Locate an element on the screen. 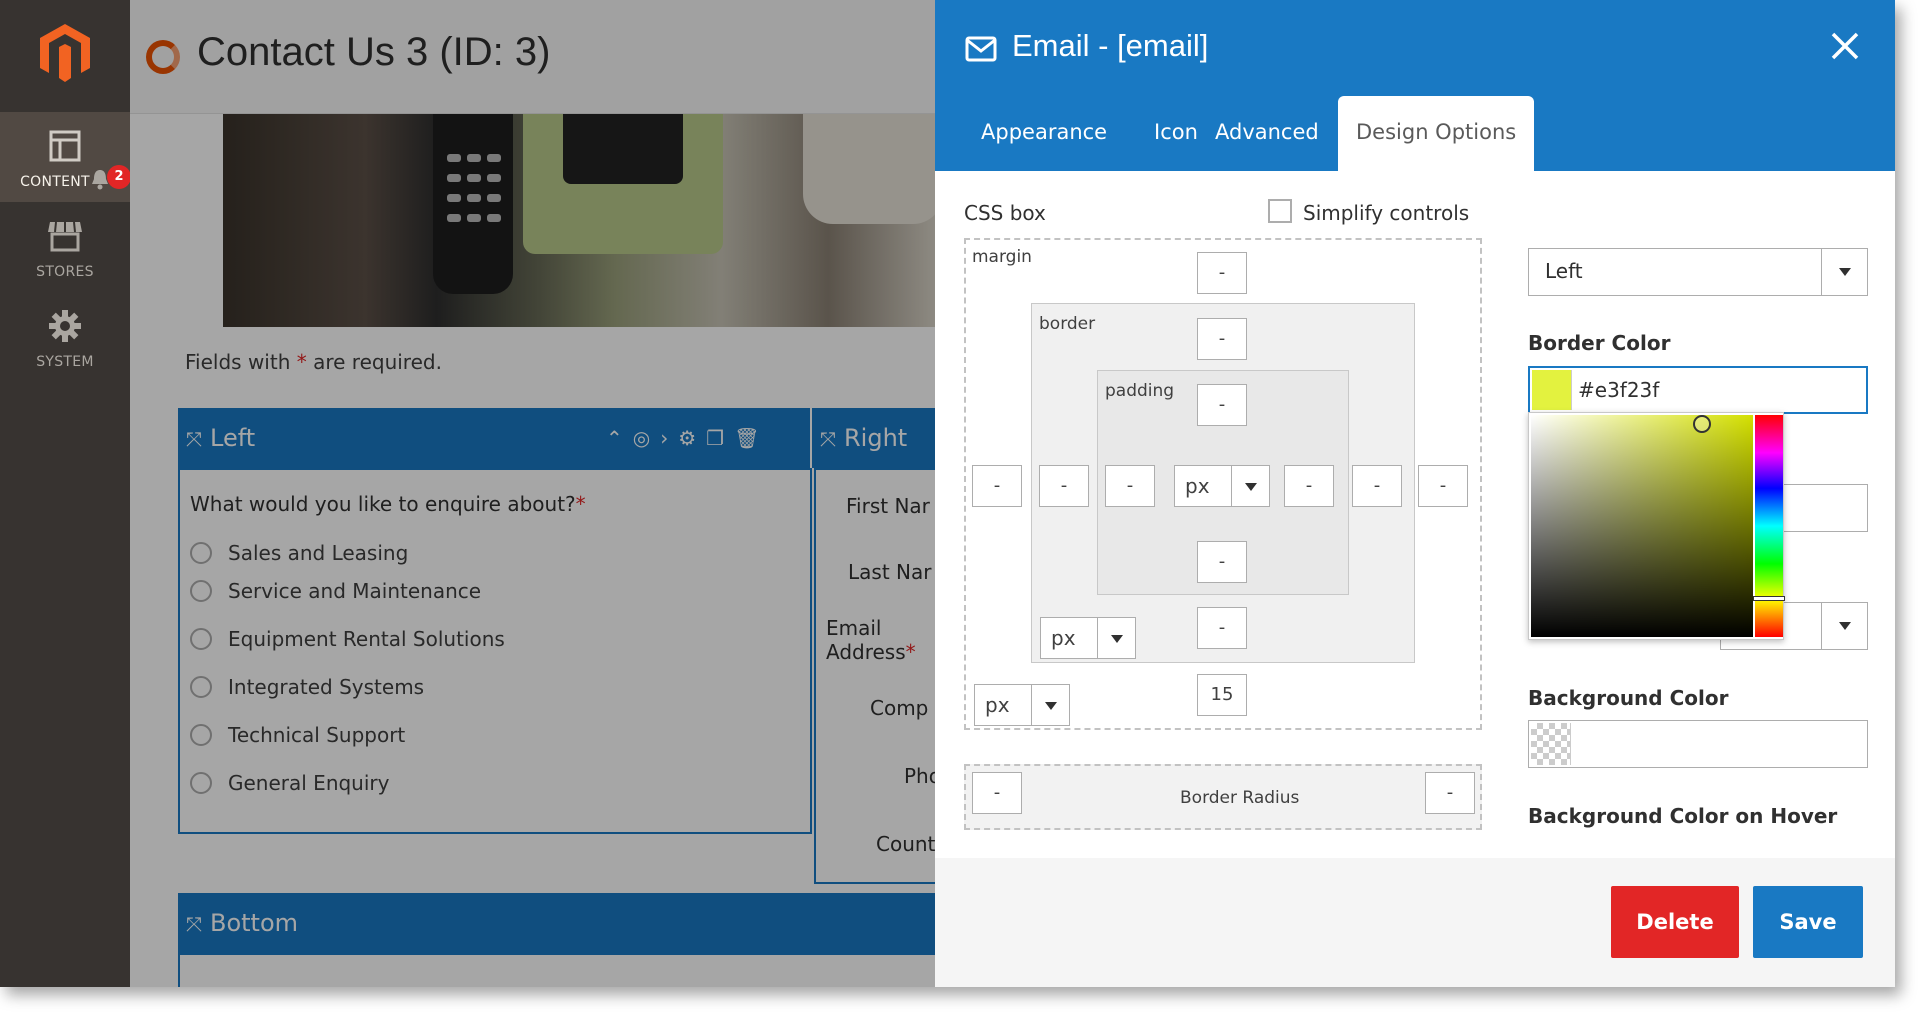 This screenshot has height=1019, width=1920. color-picker-popup is located at coordinates (1656, 526).